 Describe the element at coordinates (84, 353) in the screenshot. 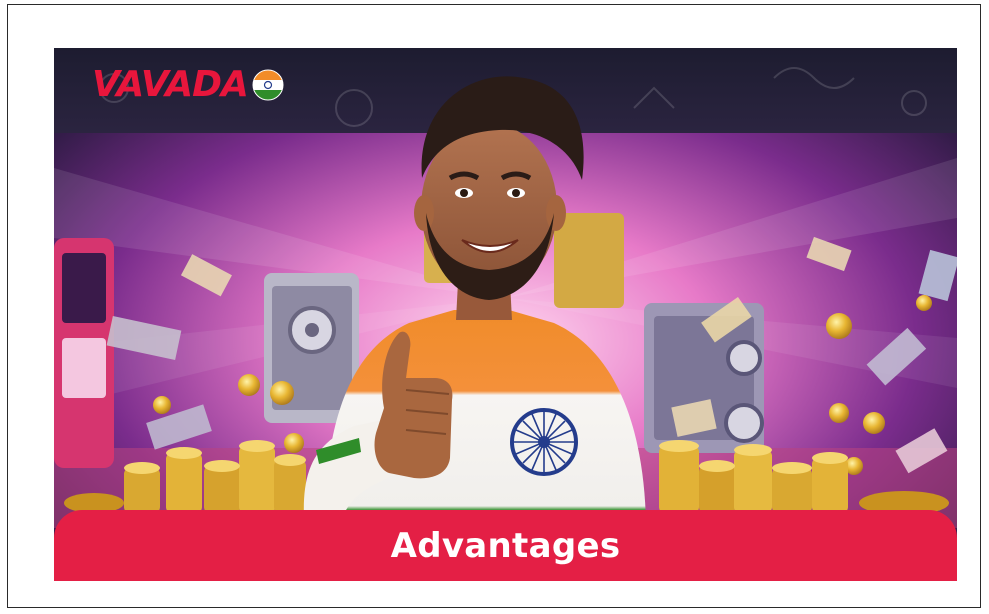

I see `slot-machine-icon` at that location.